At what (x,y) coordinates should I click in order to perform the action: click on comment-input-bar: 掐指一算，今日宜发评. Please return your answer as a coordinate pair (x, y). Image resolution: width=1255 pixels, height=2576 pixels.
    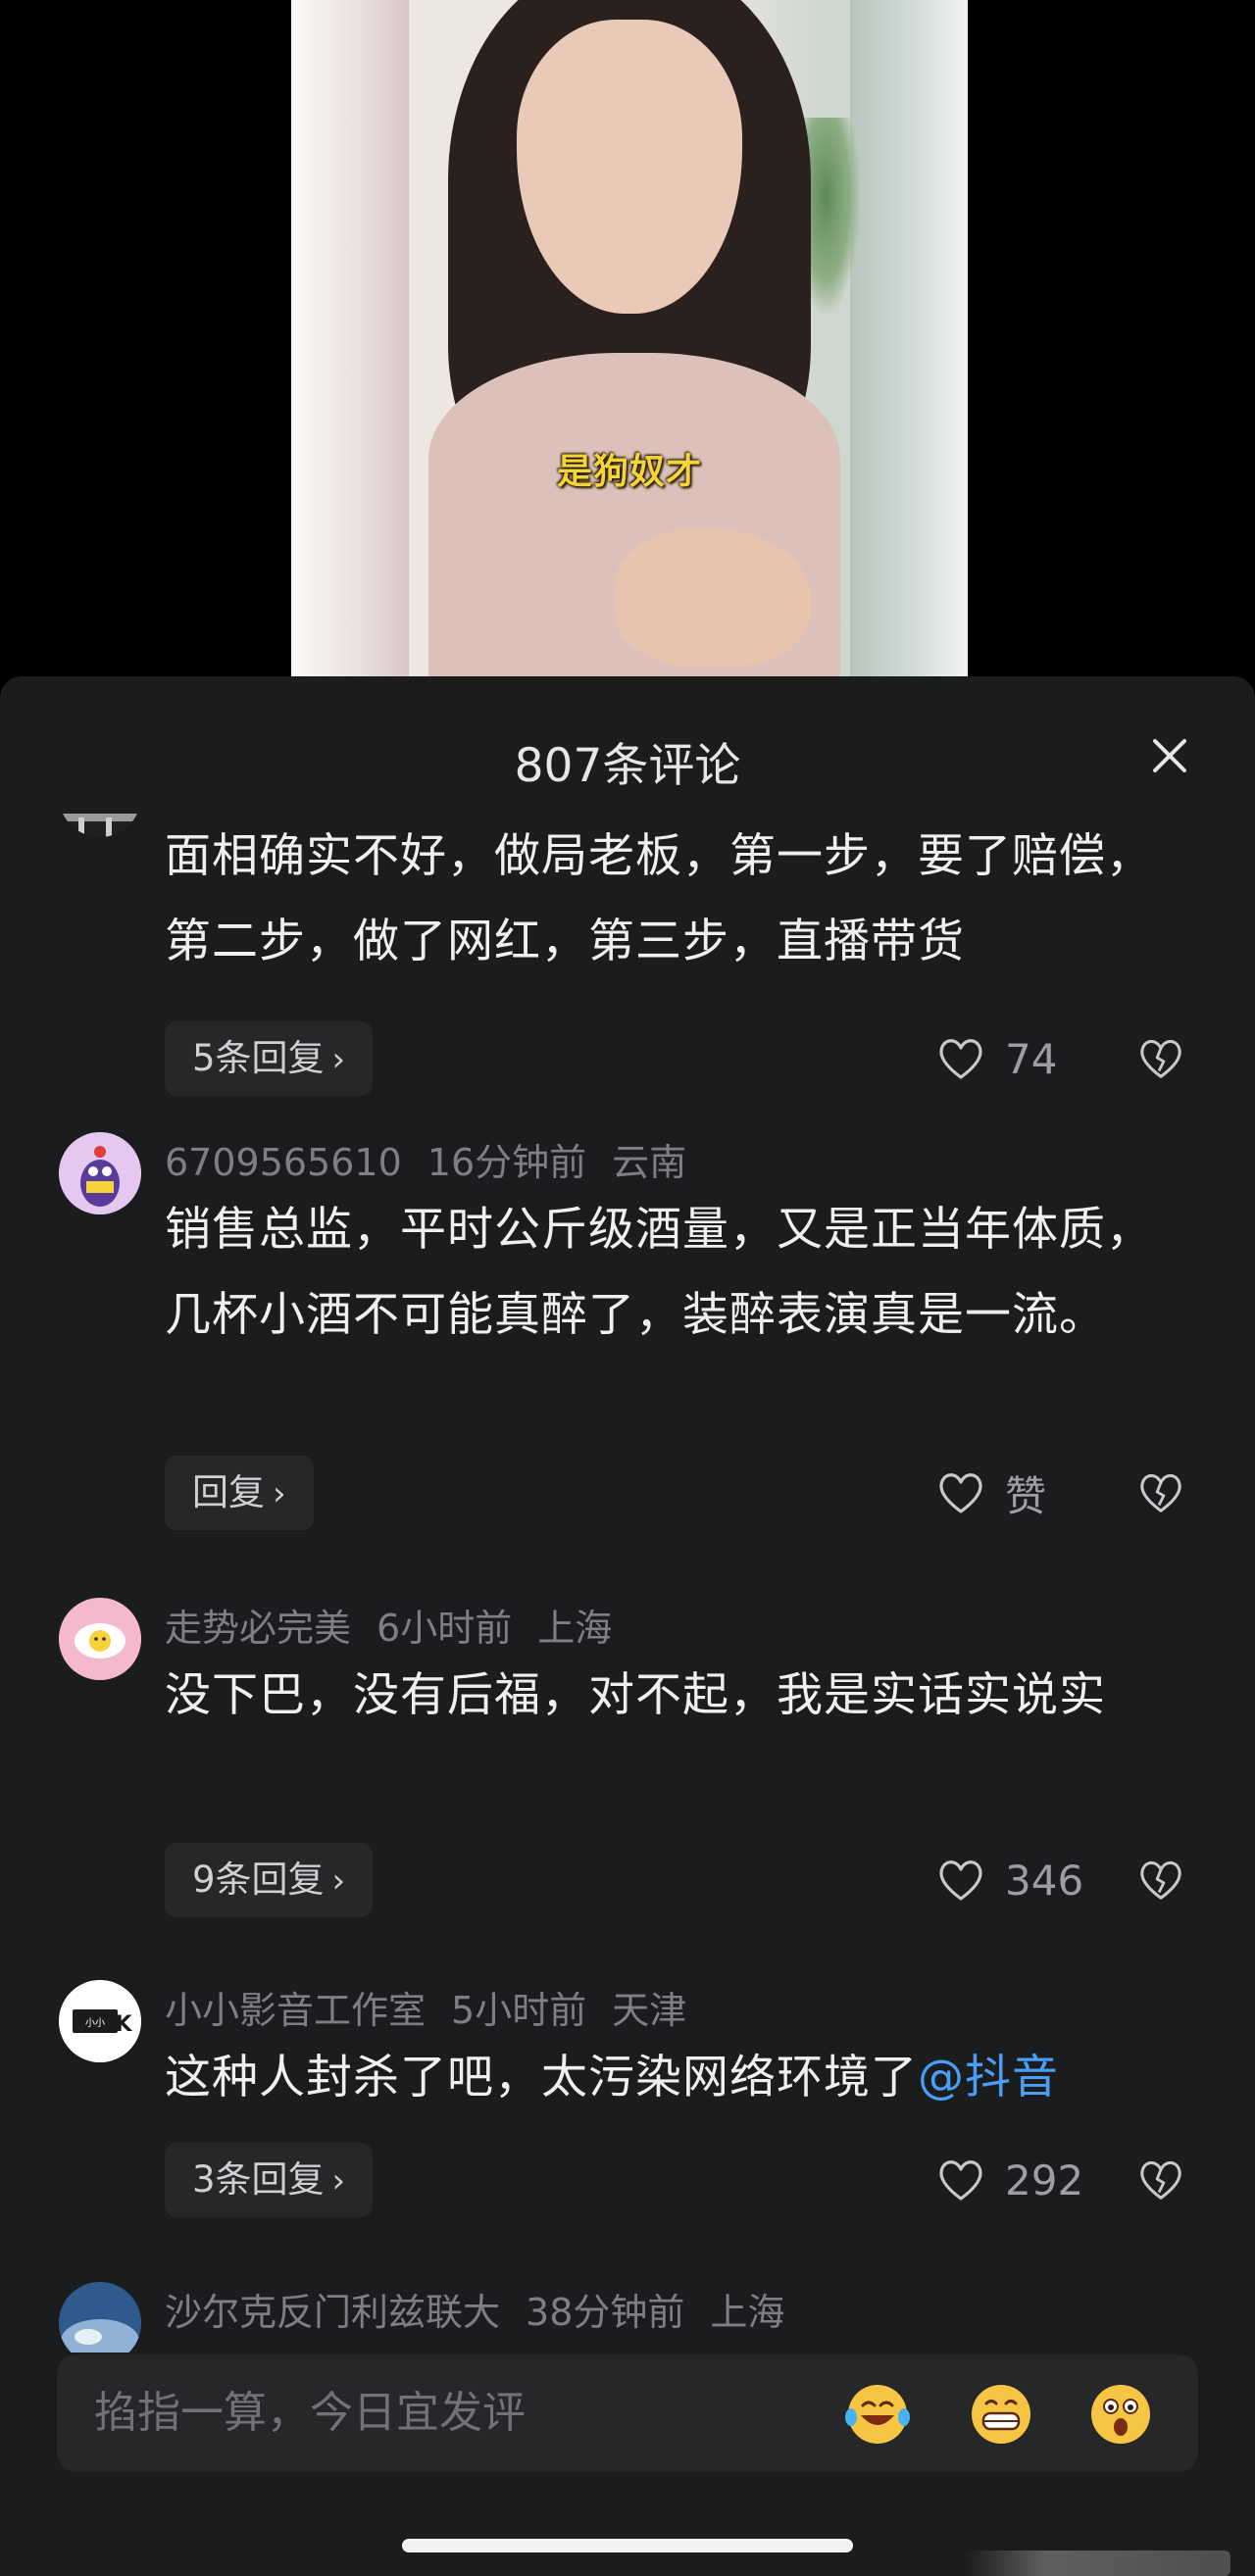
    Looking at the image, I should click on (627, 2413).